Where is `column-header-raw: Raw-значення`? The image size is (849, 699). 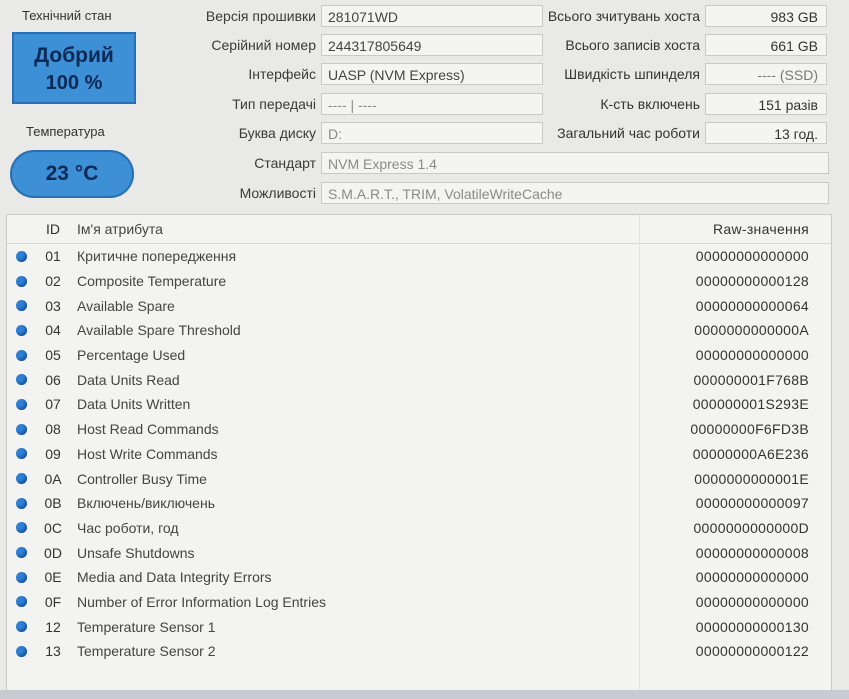 column-header-raw: Raw-значення is located at coordinates (734, 229).